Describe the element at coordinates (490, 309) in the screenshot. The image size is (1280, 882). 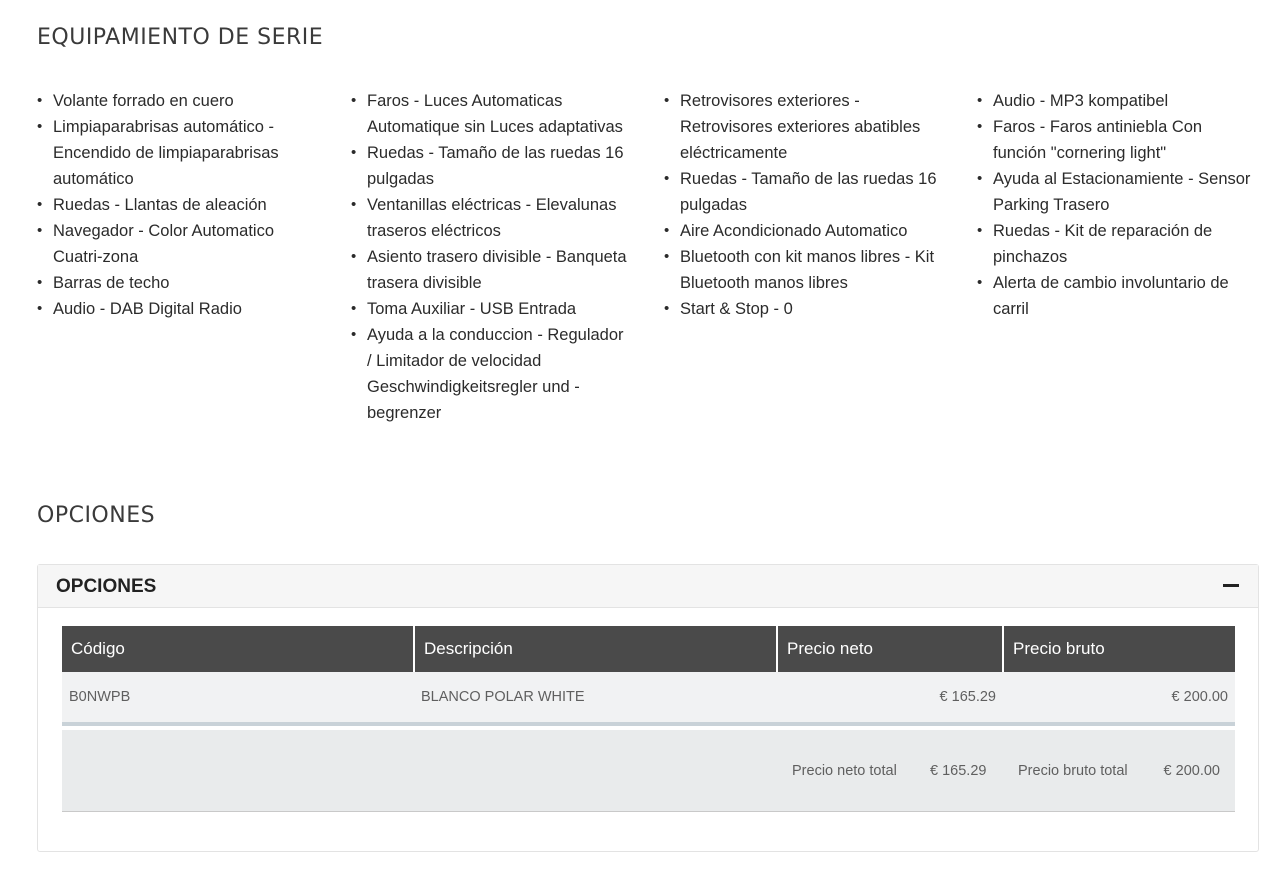
I see `equipment-item: Toma Auxiliar - USB Entrada` at that location.